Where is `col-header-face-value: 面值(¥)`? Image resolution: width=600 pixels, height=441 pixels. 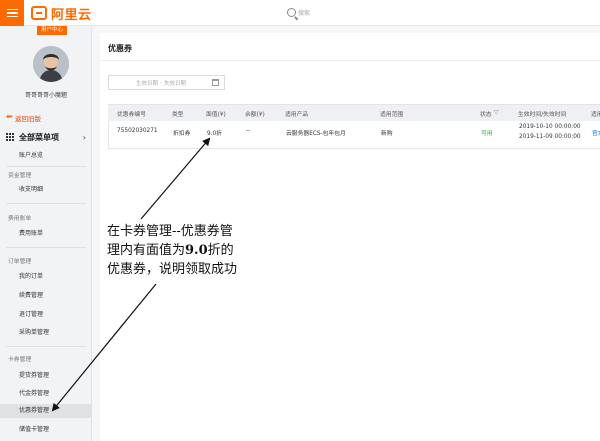
col-header-face-value: 面值(¥) is located at coordinates (216, 115).